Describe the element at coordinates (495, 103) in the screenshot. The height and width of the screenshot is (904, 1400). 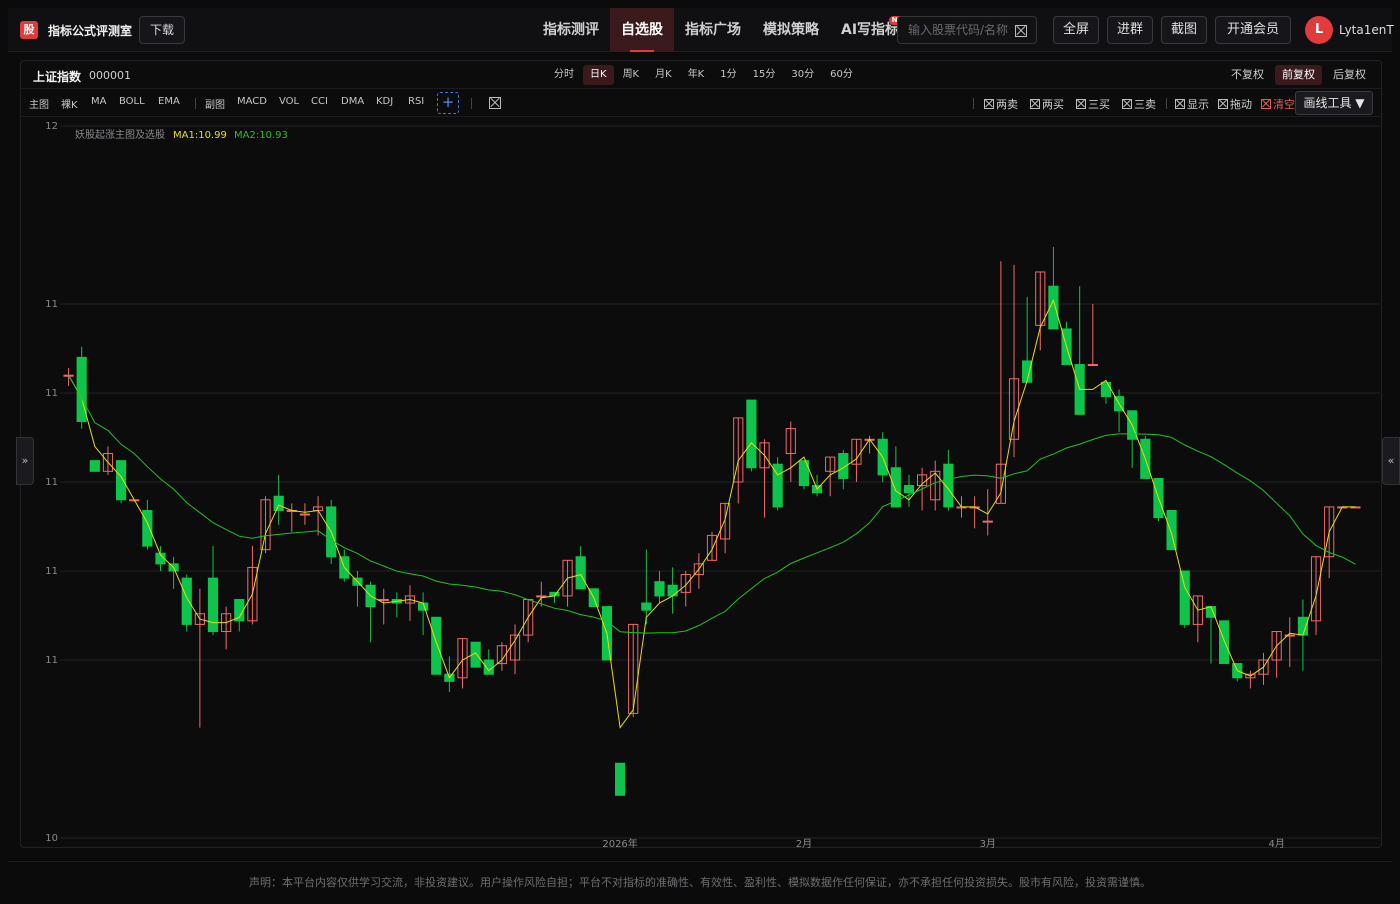
I see `toggle-icon` at that location.